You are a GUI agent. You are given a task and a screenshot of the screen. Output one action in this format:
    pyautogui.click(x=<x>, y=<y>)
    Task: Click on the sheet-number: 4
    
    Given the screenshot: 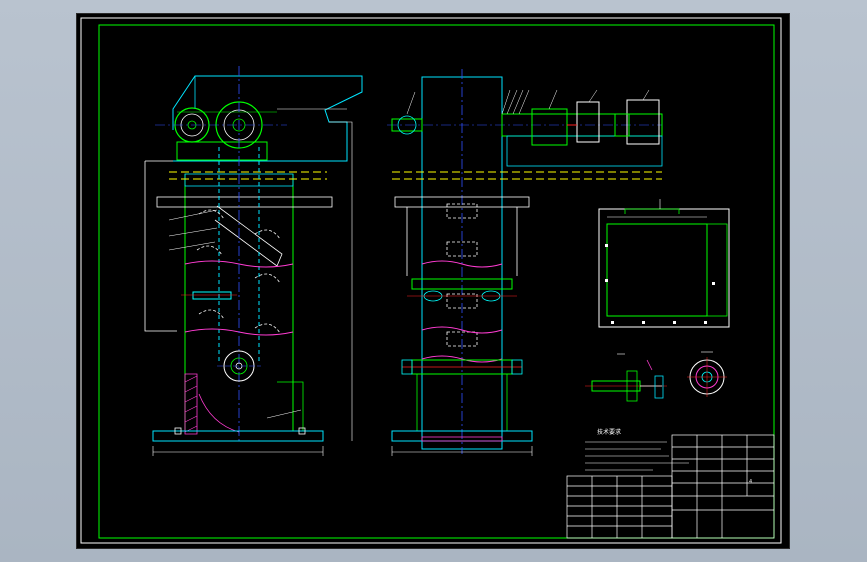 What is the action you would take?
    pyautogui.click(x=750, y=482)
    